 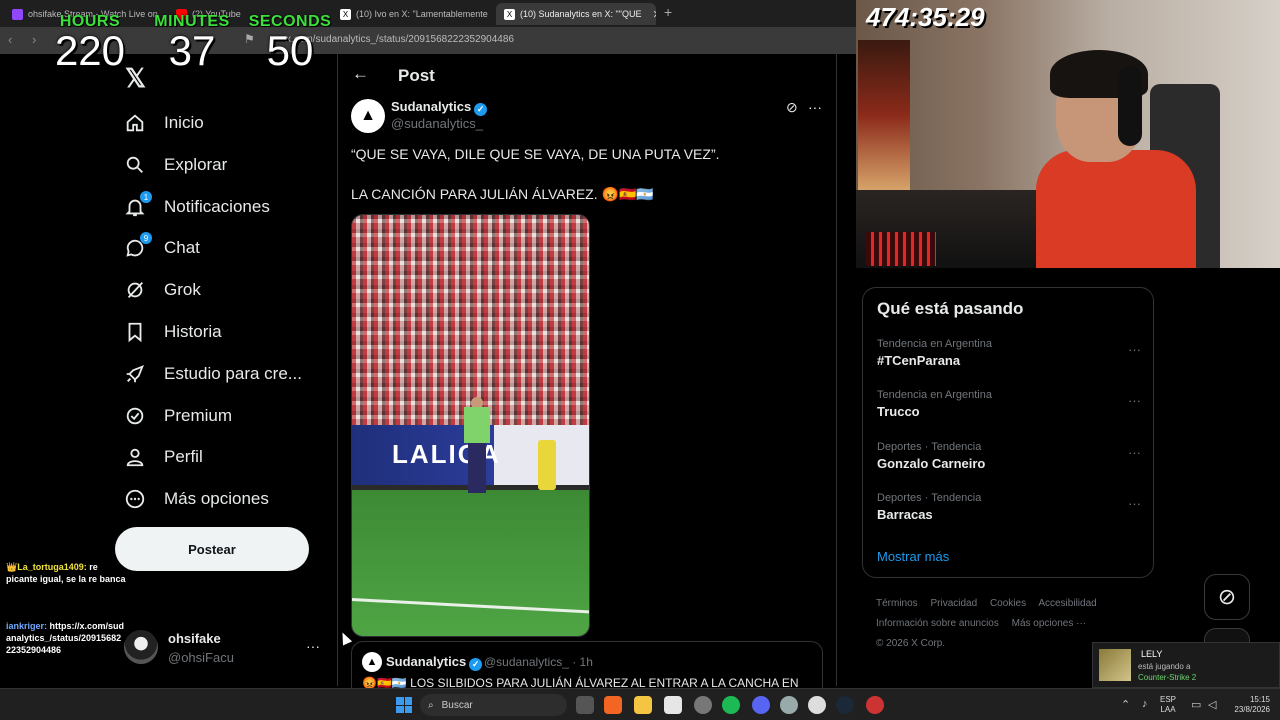 I want to click on trend-context: Deportes · Tendencia, so click(x=929, y=498).